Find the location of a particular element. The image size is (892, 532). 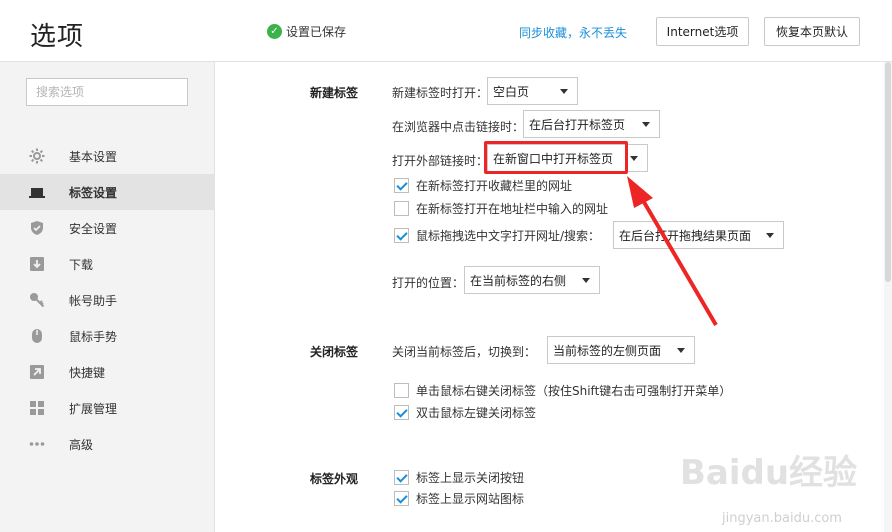

drag-open-option: 鼠标拖拽选中文字打开网址/搜索： is located at coordinates (497, 235).